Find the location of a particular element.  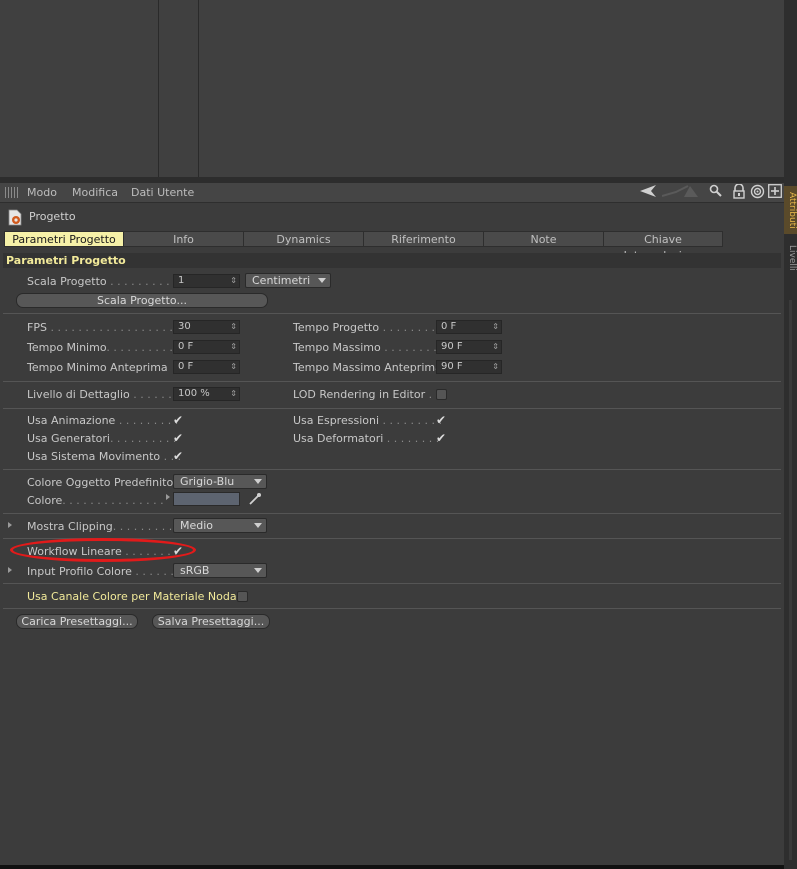

node-material-checkbox is located at coordinates (242, 596).